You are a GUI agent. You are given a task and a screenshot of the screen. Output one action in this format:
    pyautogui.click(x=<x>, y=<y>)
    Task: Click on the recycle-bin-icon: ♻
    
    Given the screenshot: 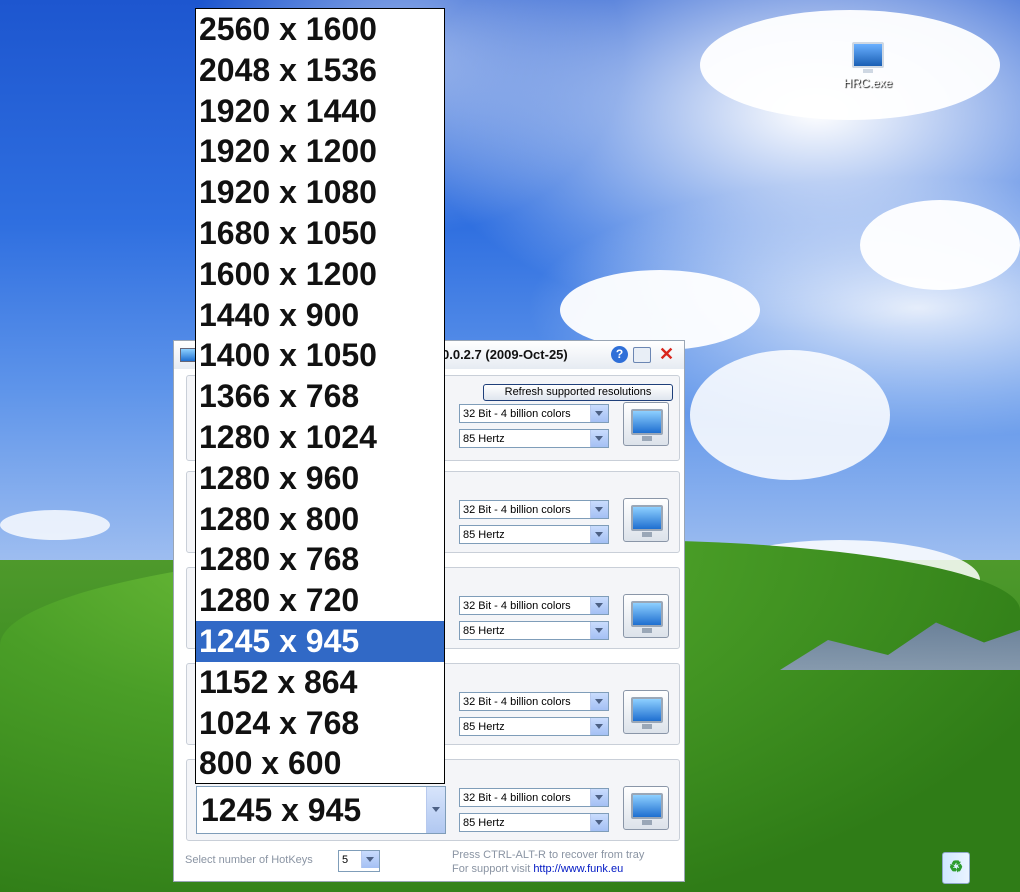 What is the action you would take?
    pyautogui.click(x=956, y=868)
    